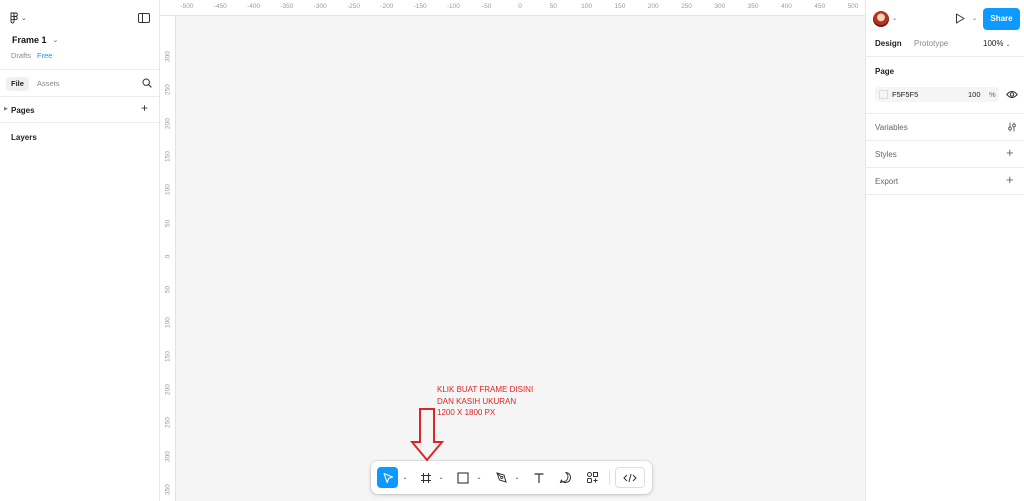 The width and height of the screenshot is (1024, 501). I want to click on tab-assets: Assets, so click(48, 84).